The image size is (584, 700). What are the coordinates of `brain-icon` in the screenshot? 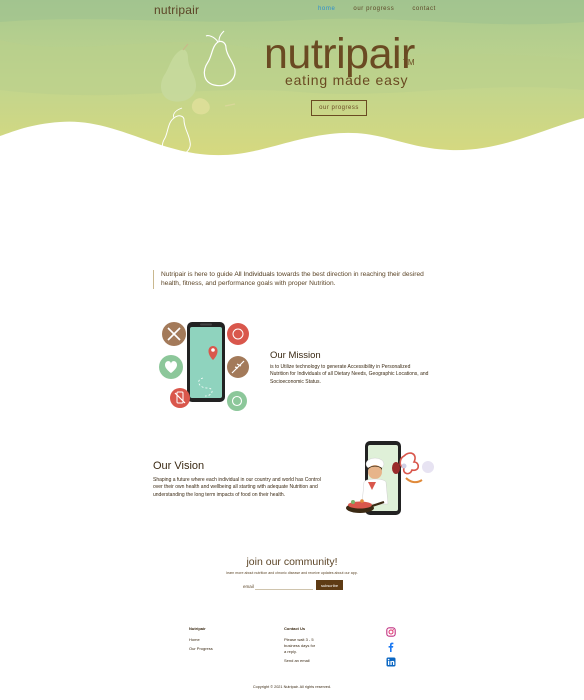 It's located at (238, 334).